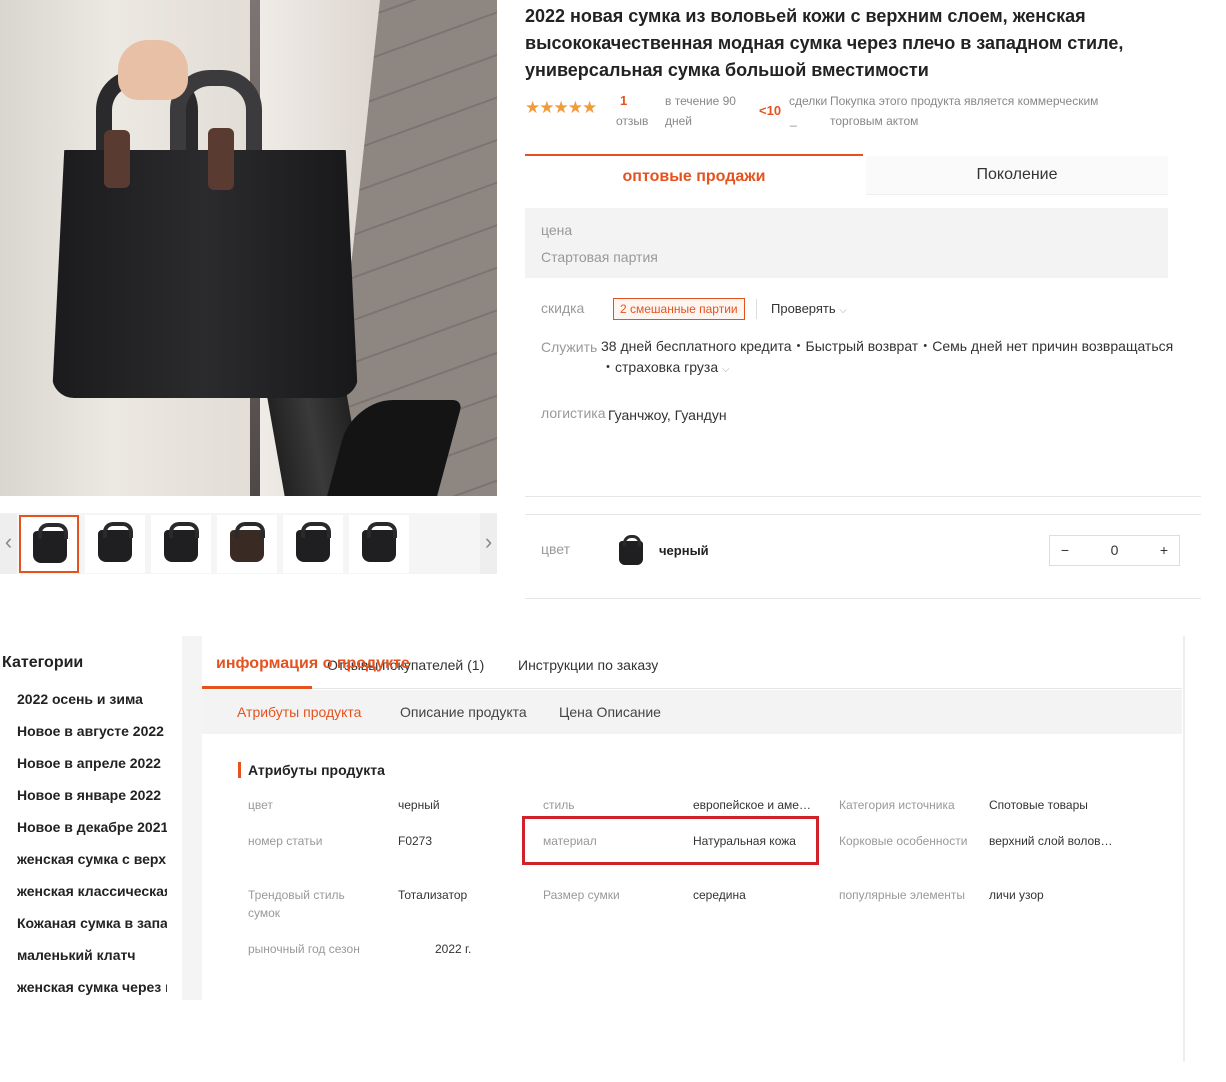  Describe the element at coordinates (902, 895) in the screenshot. I see `attr-key: популярные элементы` at that location.